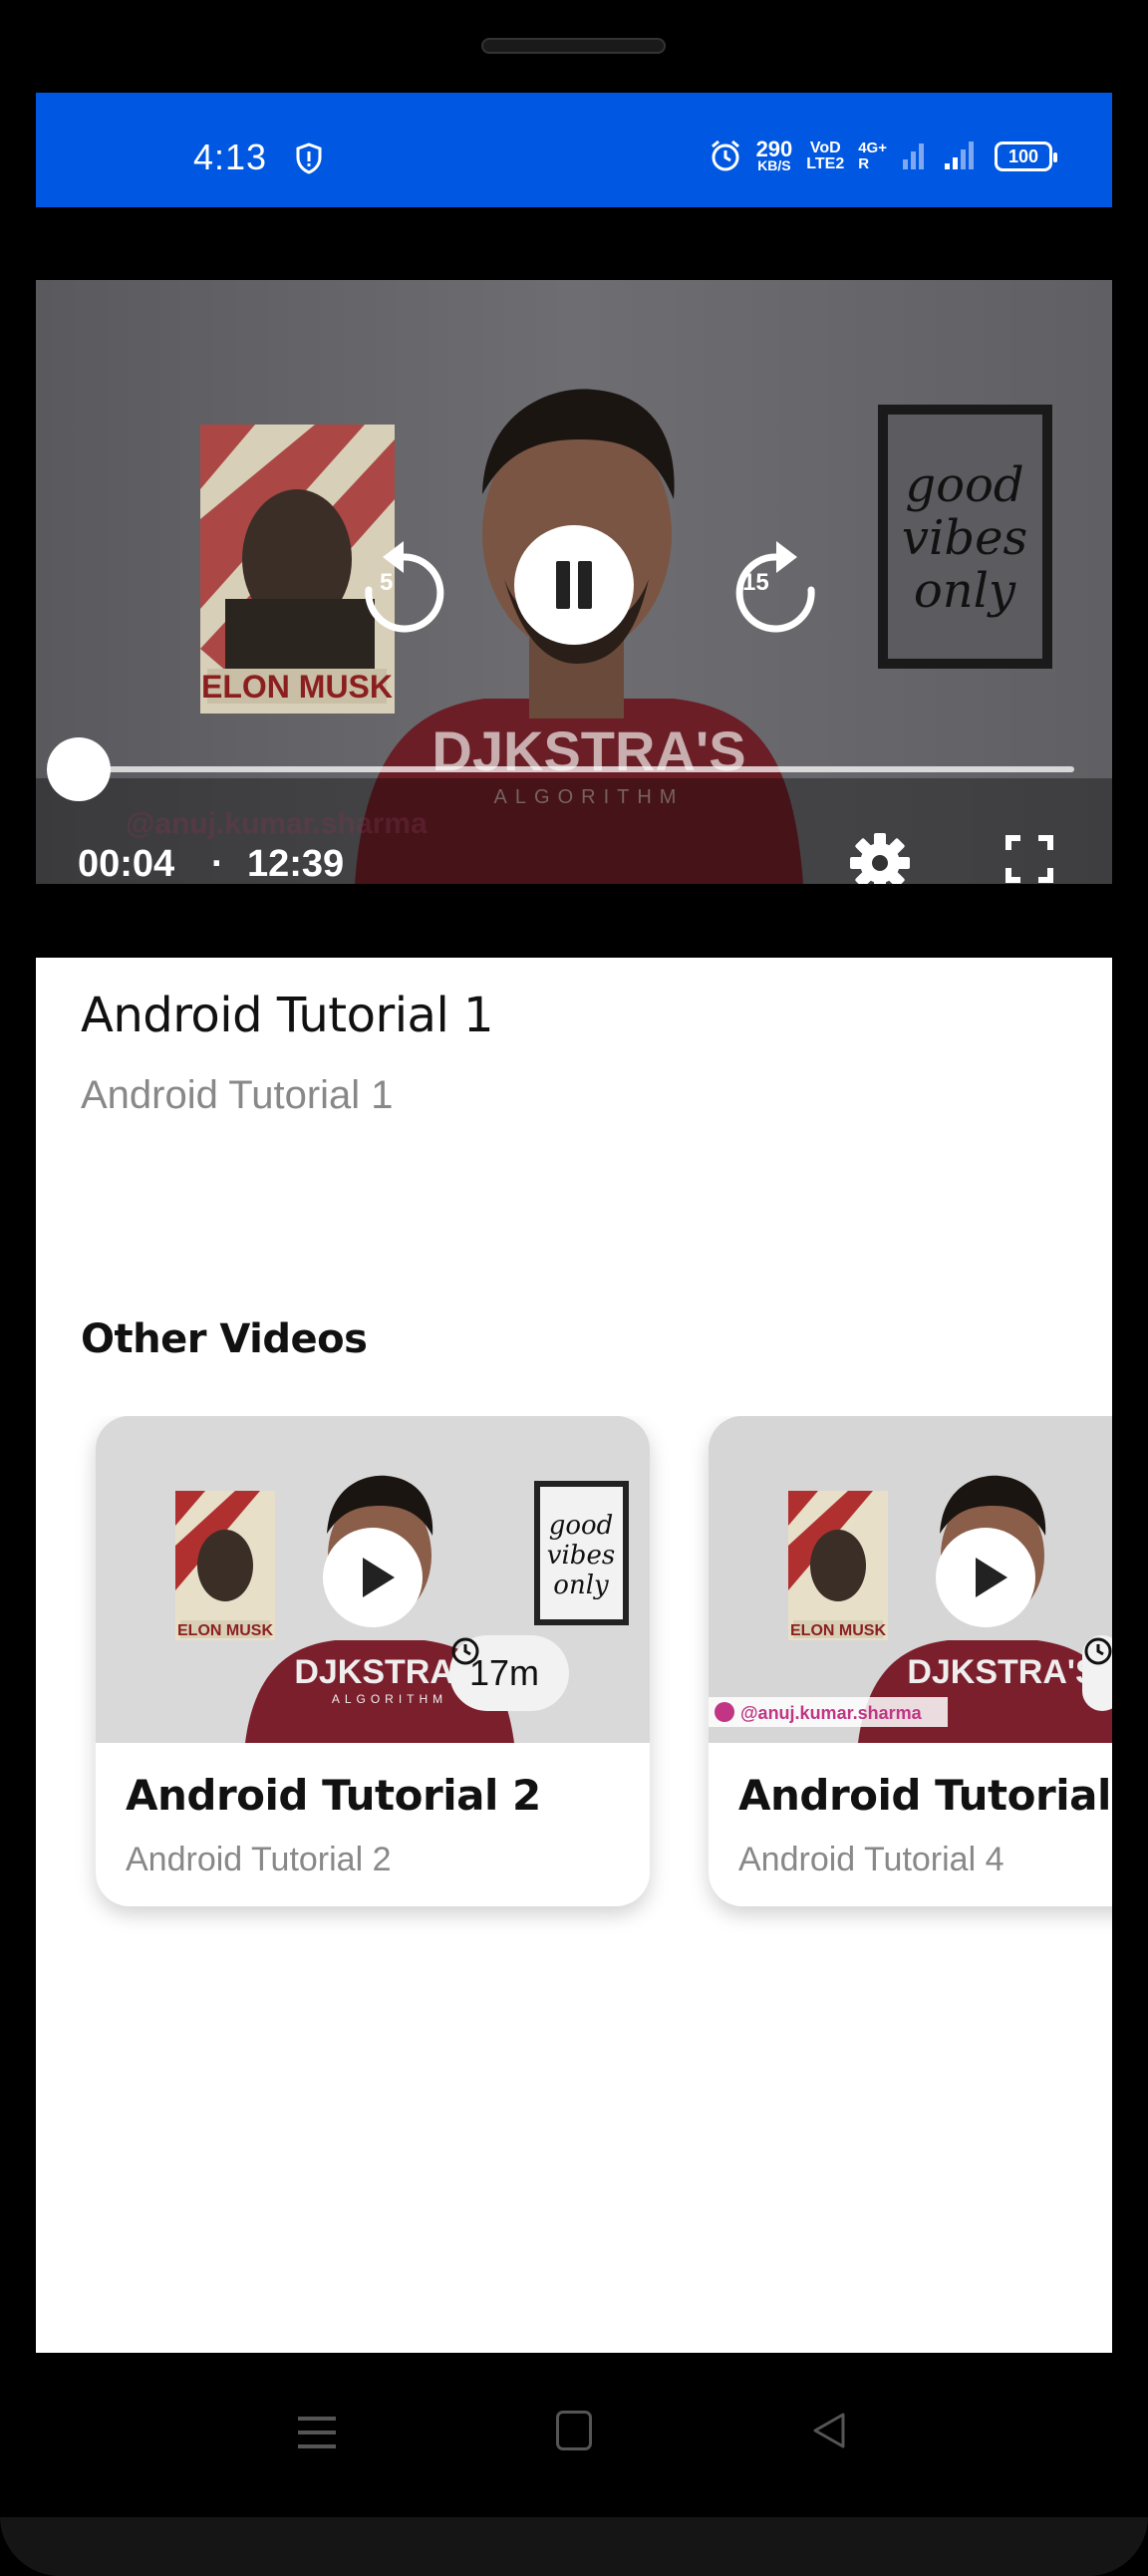  I want to click on network-type-bottom: R, so click(864, 163).